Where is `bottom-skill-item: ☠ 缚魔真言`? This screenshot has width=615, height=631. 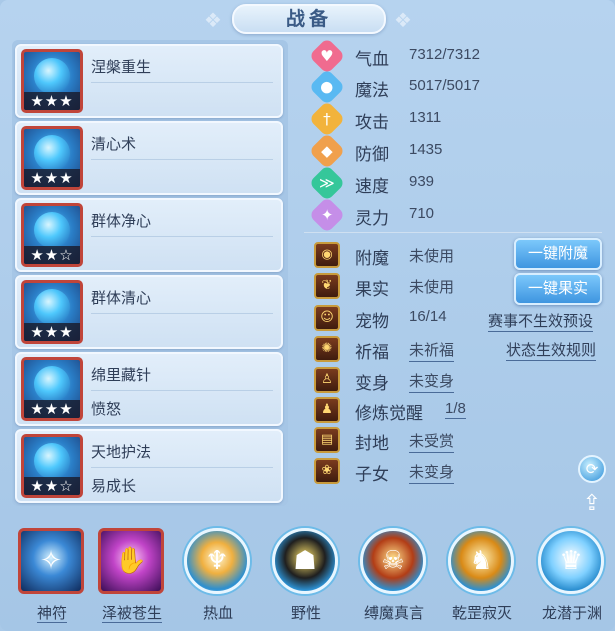
bottom-skill-item: ☠ 缚魔真言 is located at coordinates (394, 578).